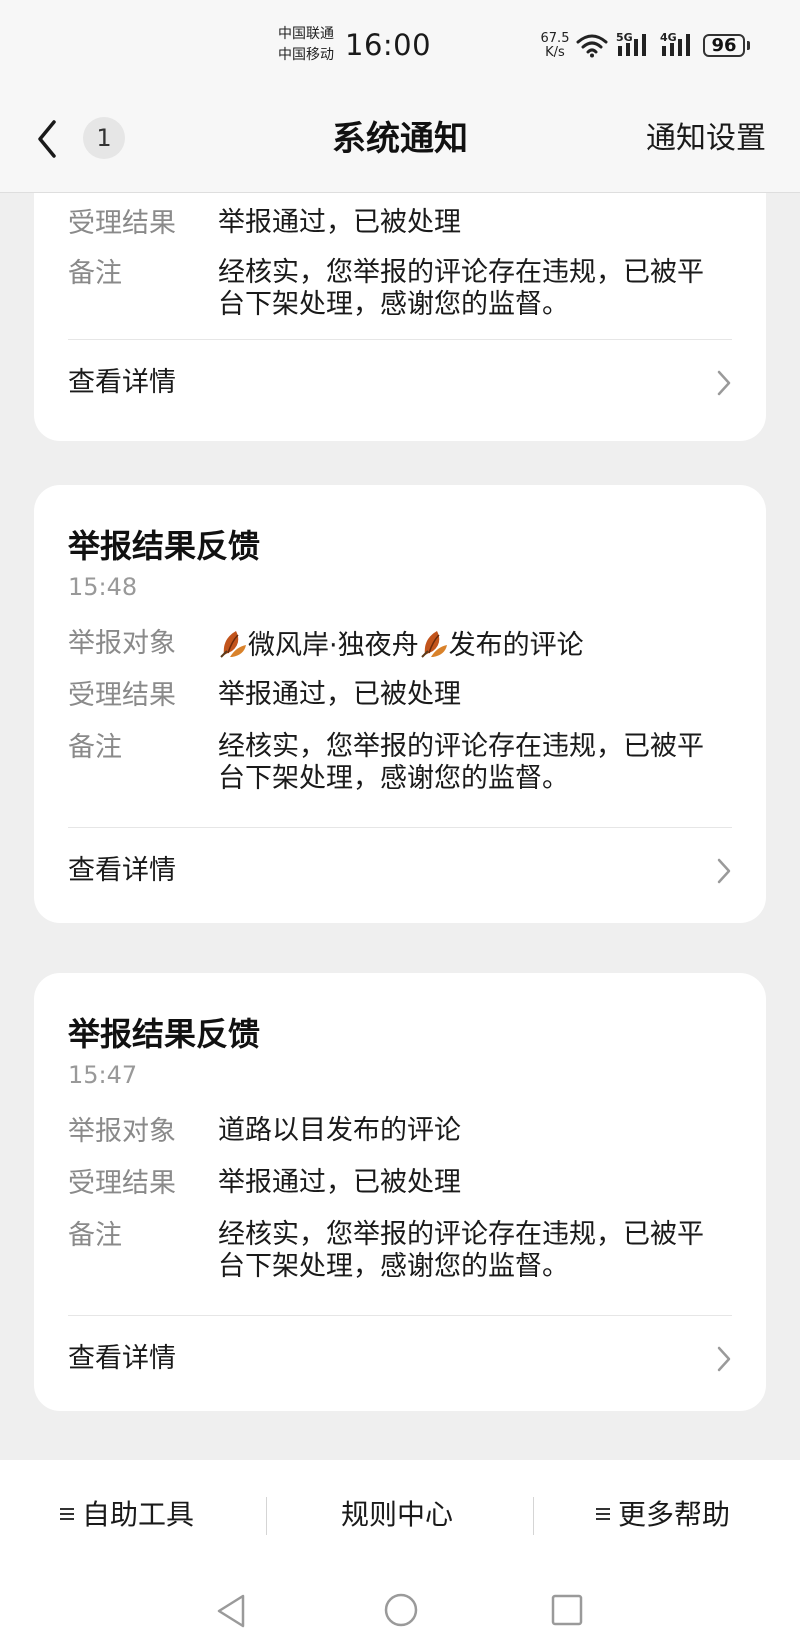  I want to click on target-value: 微风岸·独夜舟 发布的评论, so click(468, 644).